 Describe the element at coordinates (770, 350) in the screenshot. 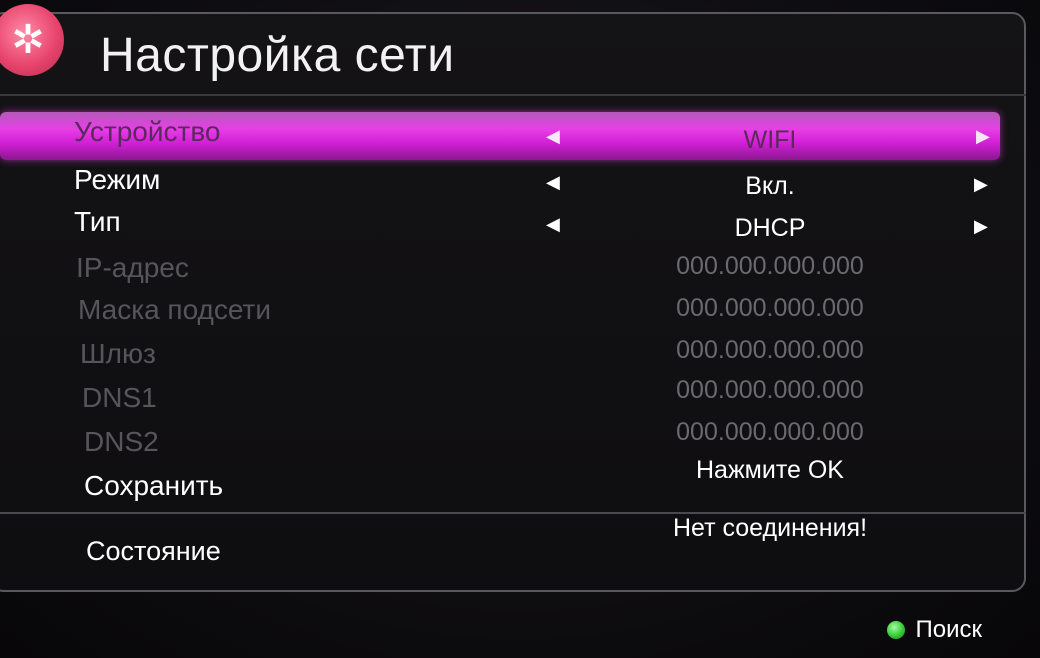

I see `row-gateway-value: 000.000.000.000` at that location.